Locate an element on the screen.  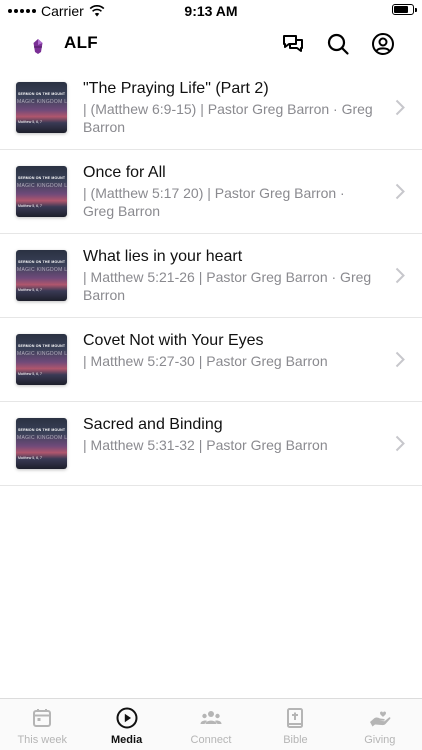
status-bar: Carrier 9:13 AM is located at coordinates (211, 11).